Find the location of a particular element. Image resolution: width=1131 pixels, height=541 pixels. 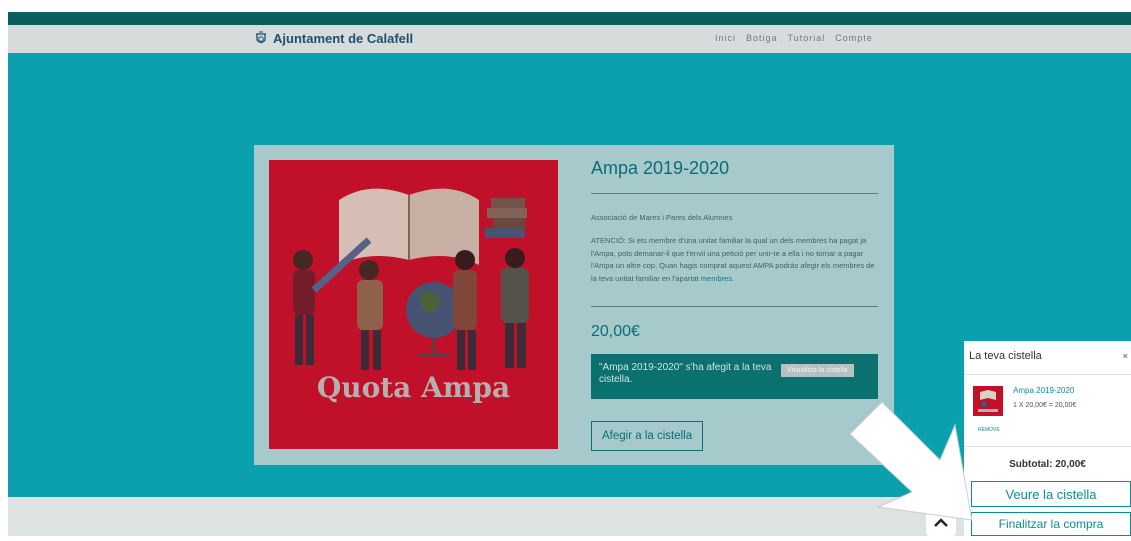

scroll-button is located at coordinates (941, 522).